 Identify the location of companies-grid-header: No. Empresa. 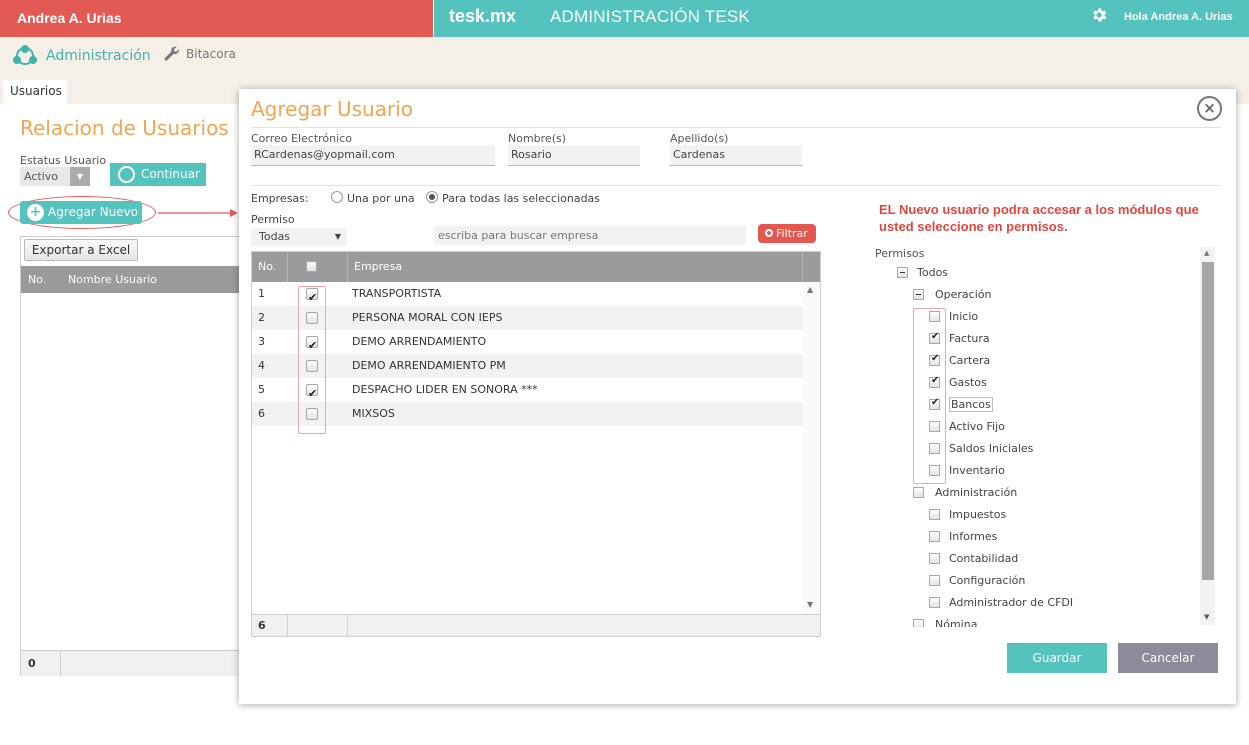
(536, 267).